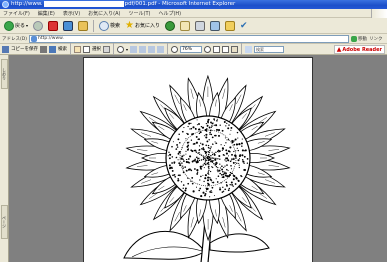 The height and width of the screenshot is (262, 387). Describe the element at coordinates (62, 49) in the screenshot. I see `pdf-search-button: 検索` at that location.